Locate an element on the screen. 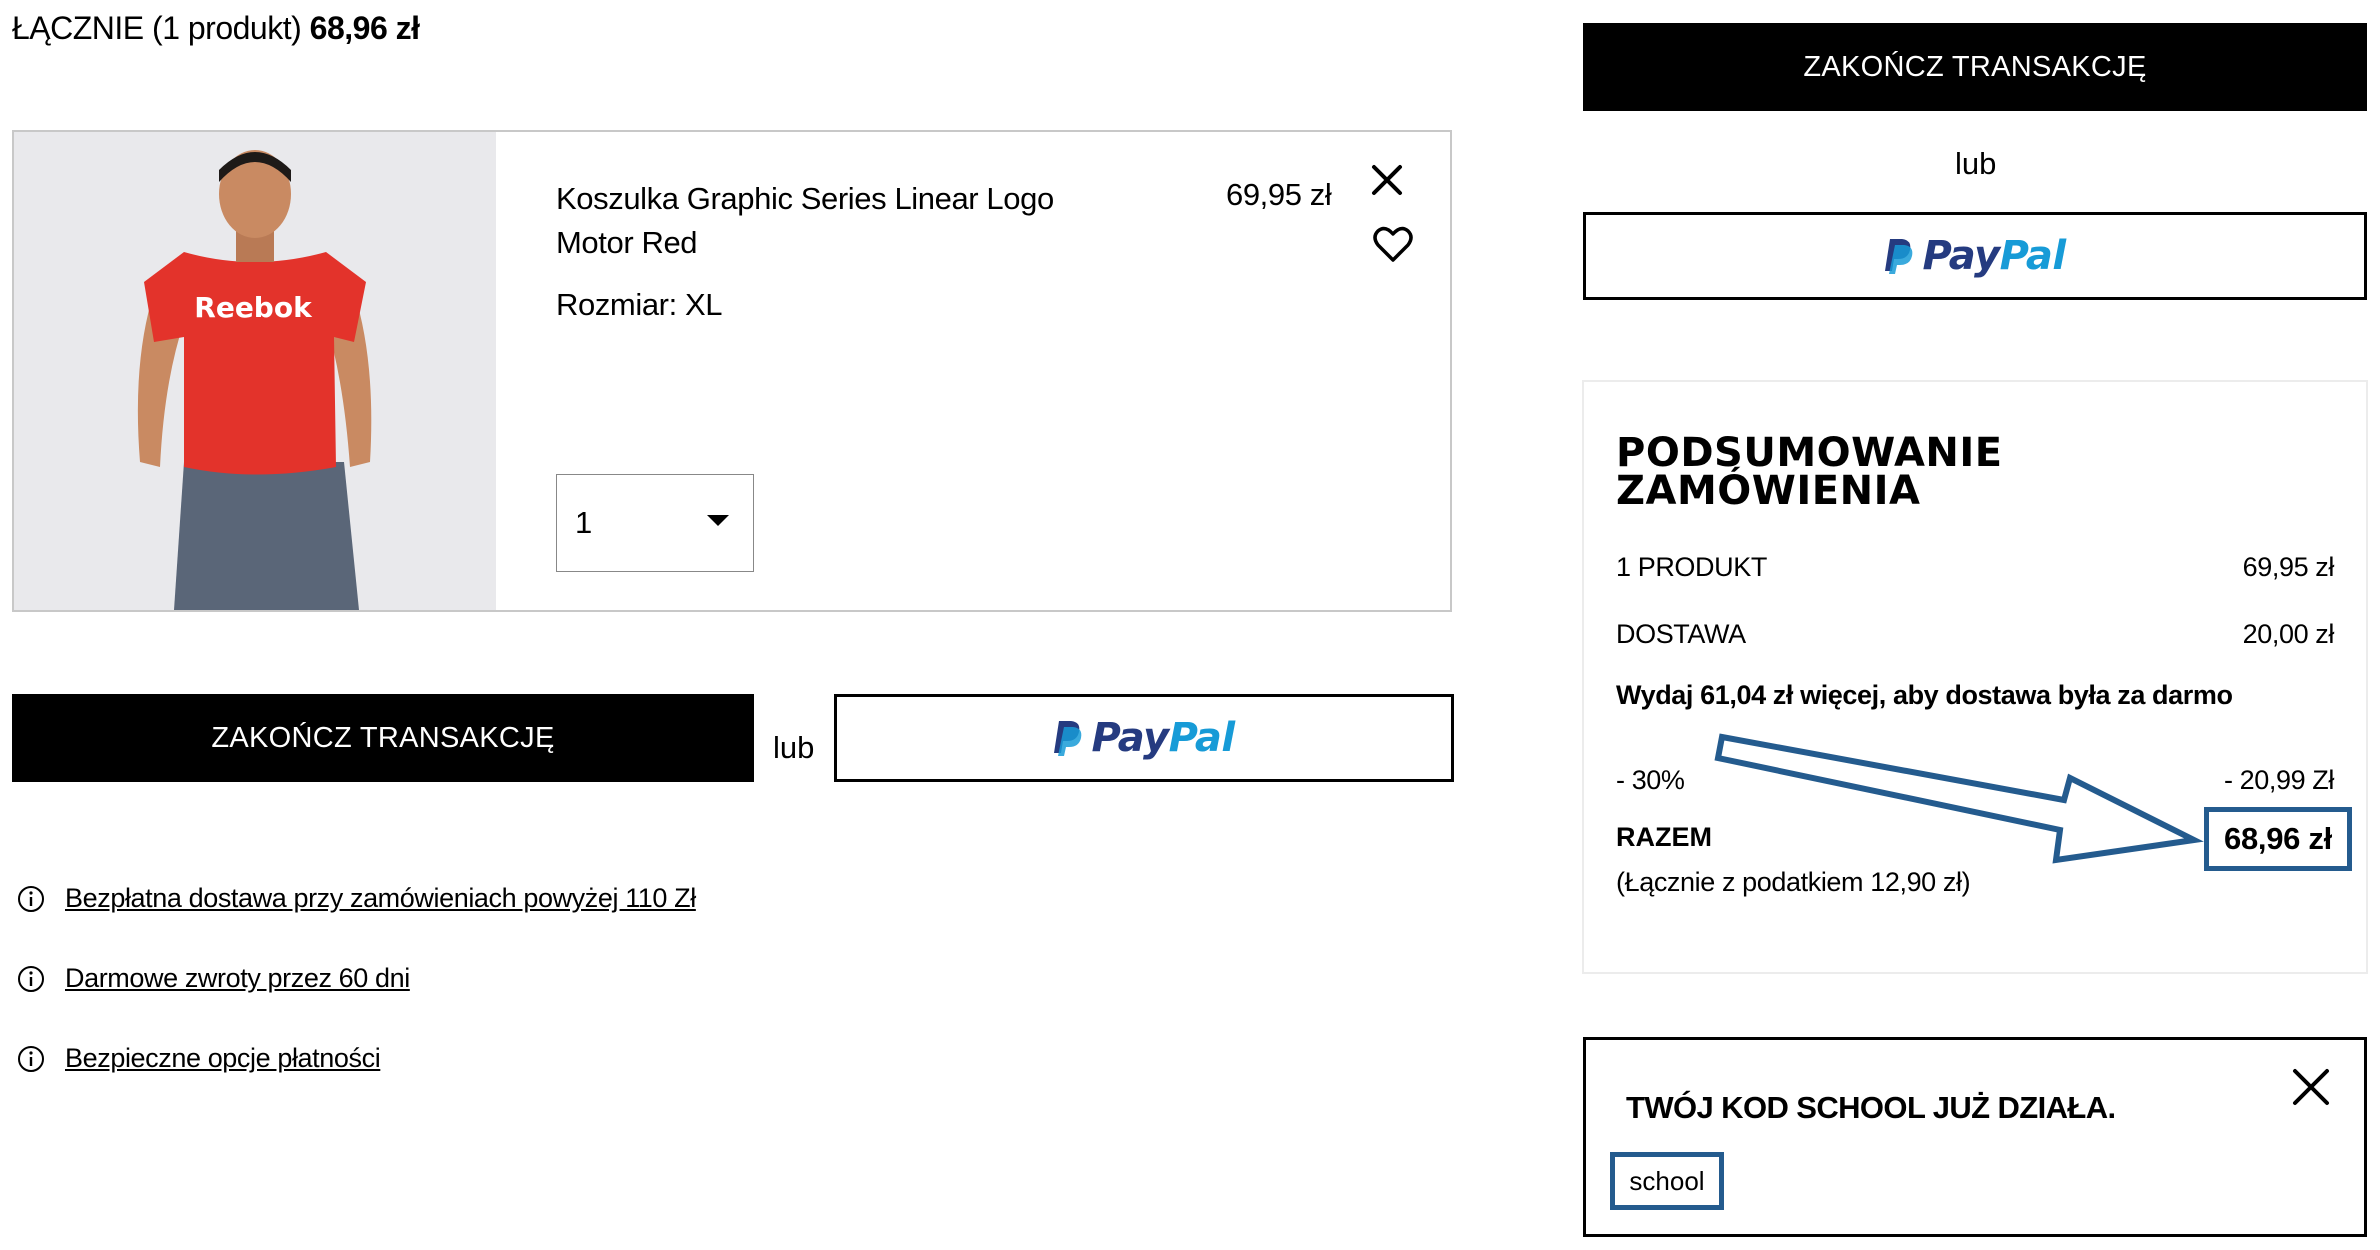 This screenshot has height=1250, width=2380. info-free-returns: Darmowe zwroty przez 60 dni is located at coordinates (213, 978).